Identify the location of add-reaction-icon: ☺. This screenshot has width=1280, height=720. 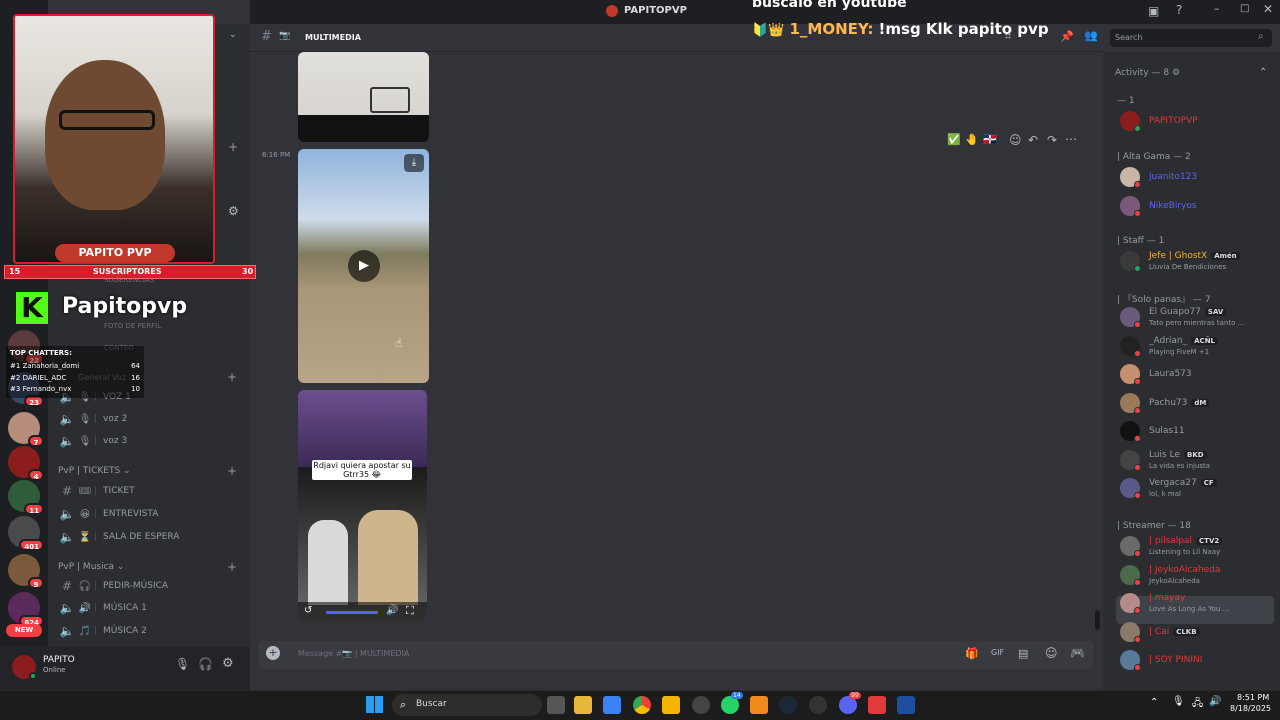
(1015, 140).